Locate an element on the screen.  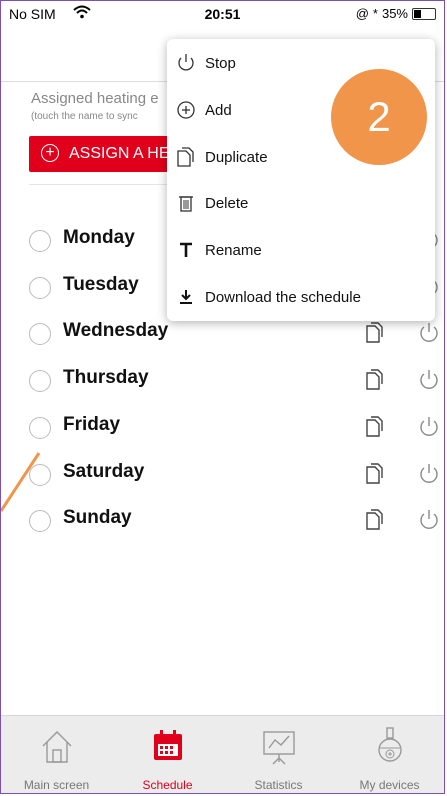
device-icon is located at coordinates (390, 746).